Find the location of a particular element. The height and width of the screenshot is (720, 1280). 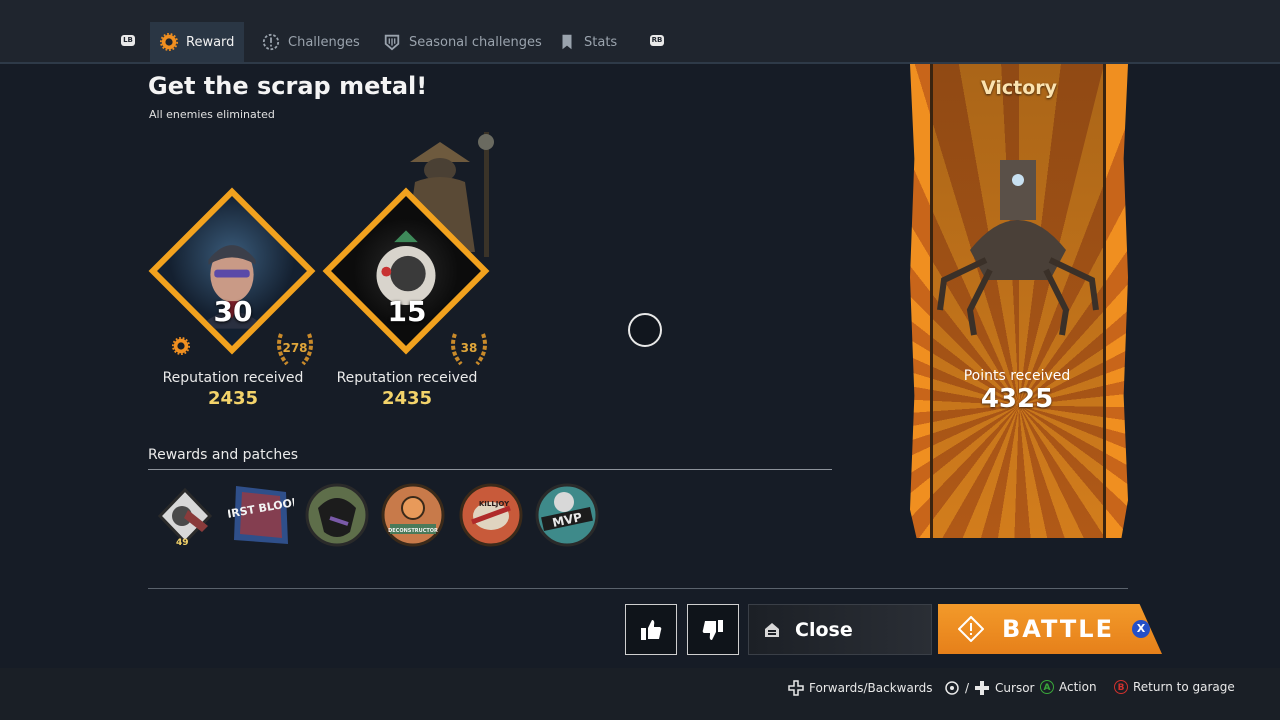

hint-label: Cursor is located at coordinates (1015, 688).